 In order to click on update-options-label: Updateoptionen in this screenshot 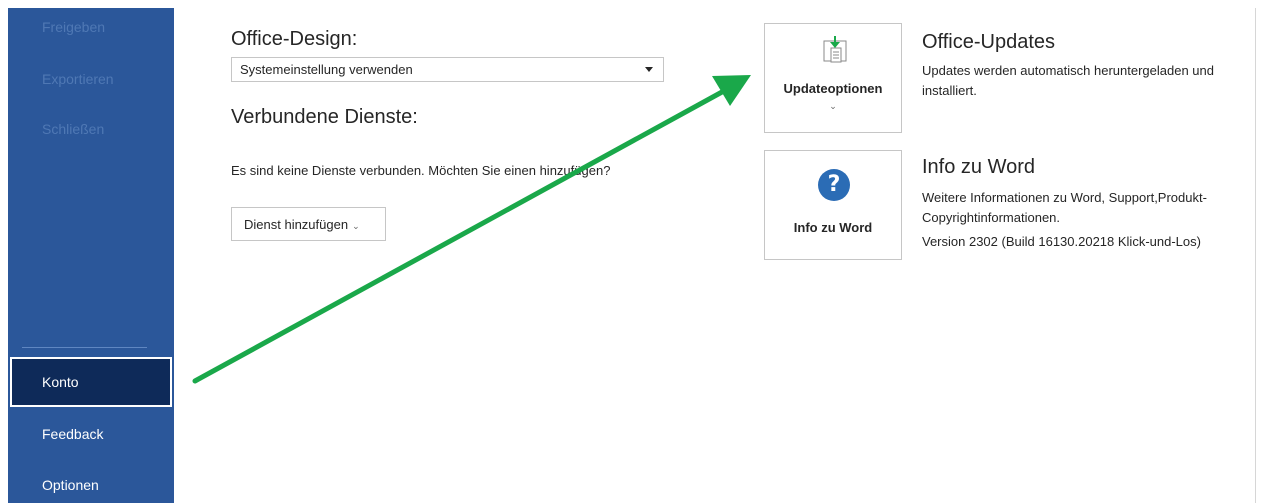, I will do `click(833, 88)`.